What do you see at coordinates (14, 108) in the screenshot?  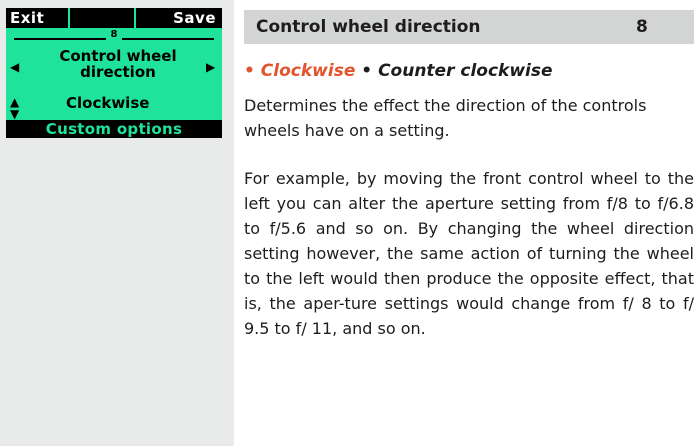 I see `up-down-arrows-icon: ▲ ▼` at bounding box center [14, 108].